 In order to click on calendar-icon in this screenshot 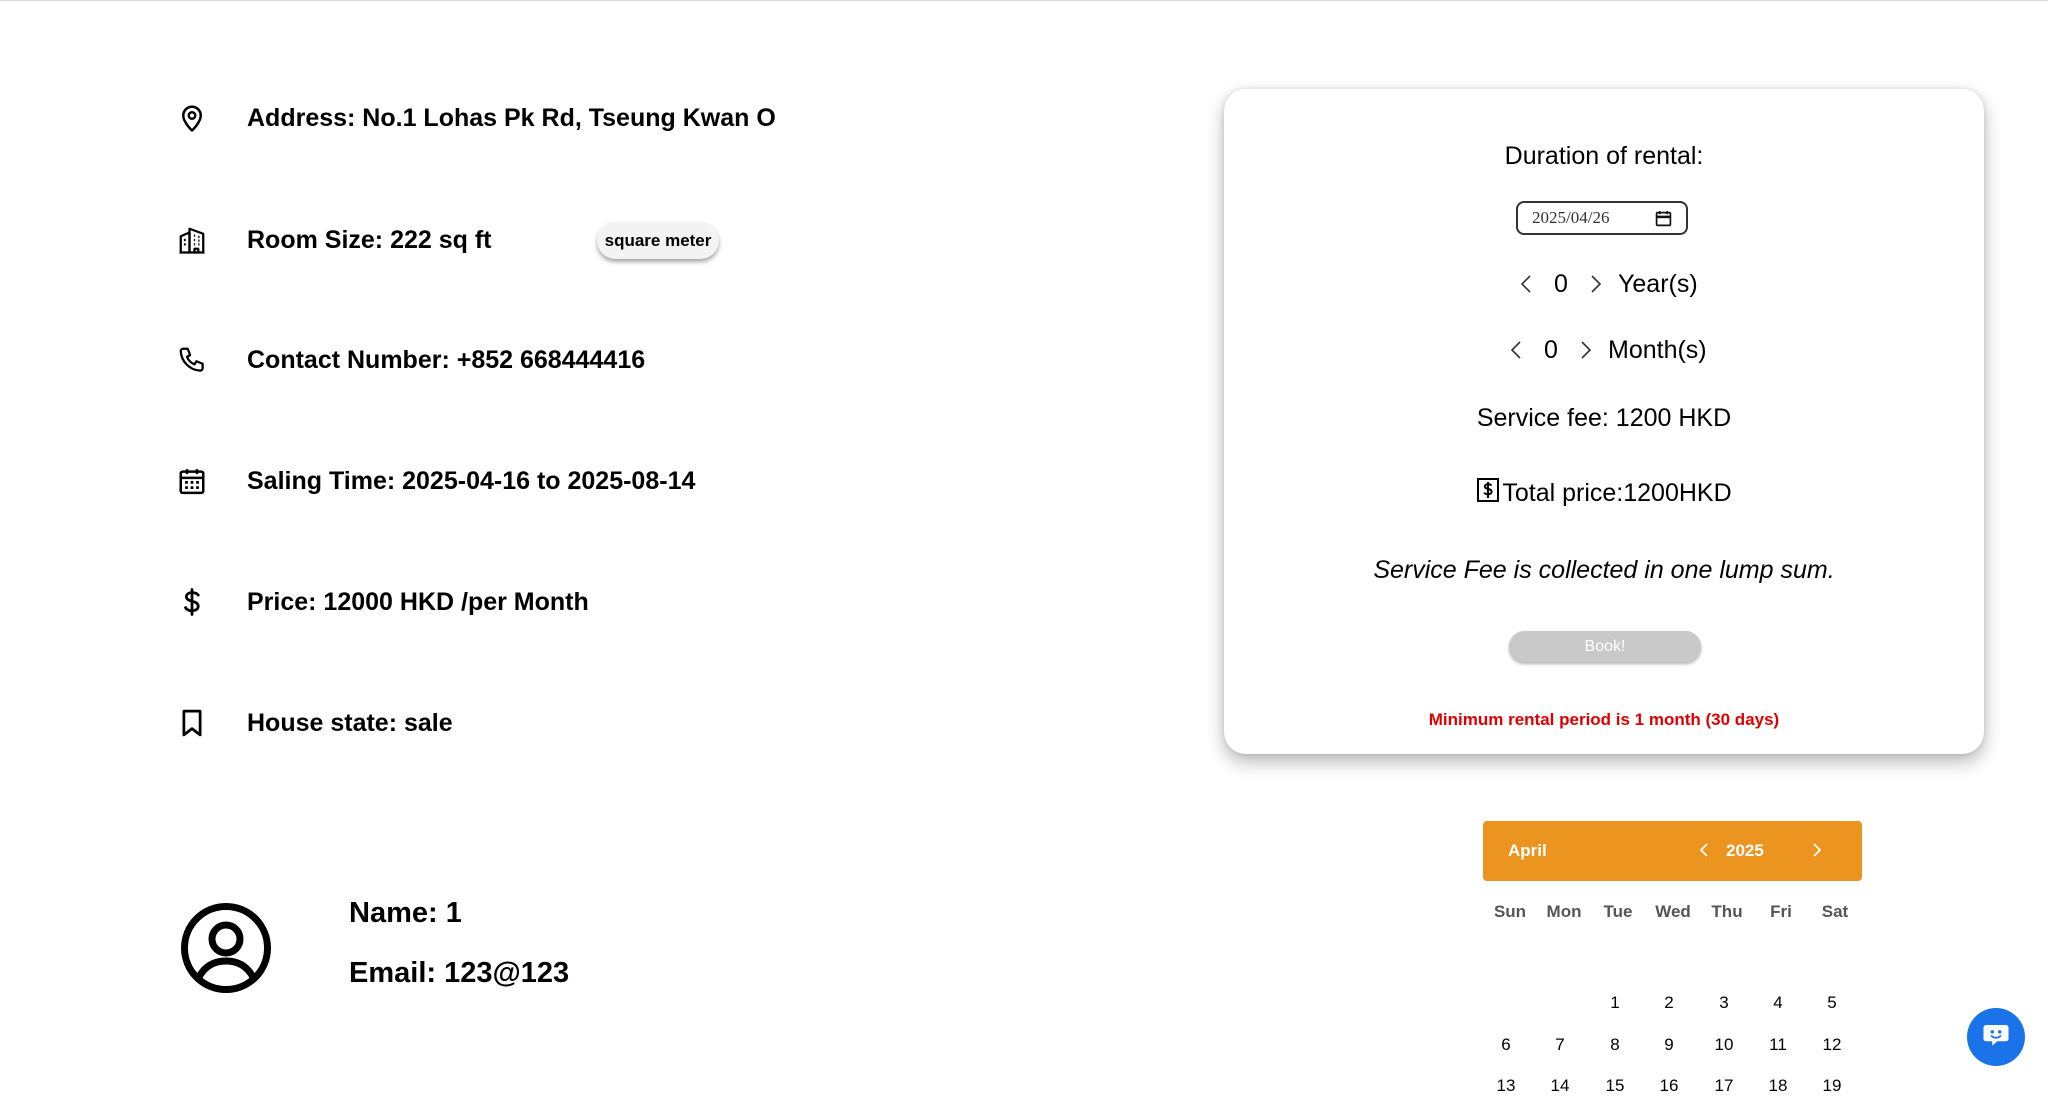, I will do `click(192, 481)`.